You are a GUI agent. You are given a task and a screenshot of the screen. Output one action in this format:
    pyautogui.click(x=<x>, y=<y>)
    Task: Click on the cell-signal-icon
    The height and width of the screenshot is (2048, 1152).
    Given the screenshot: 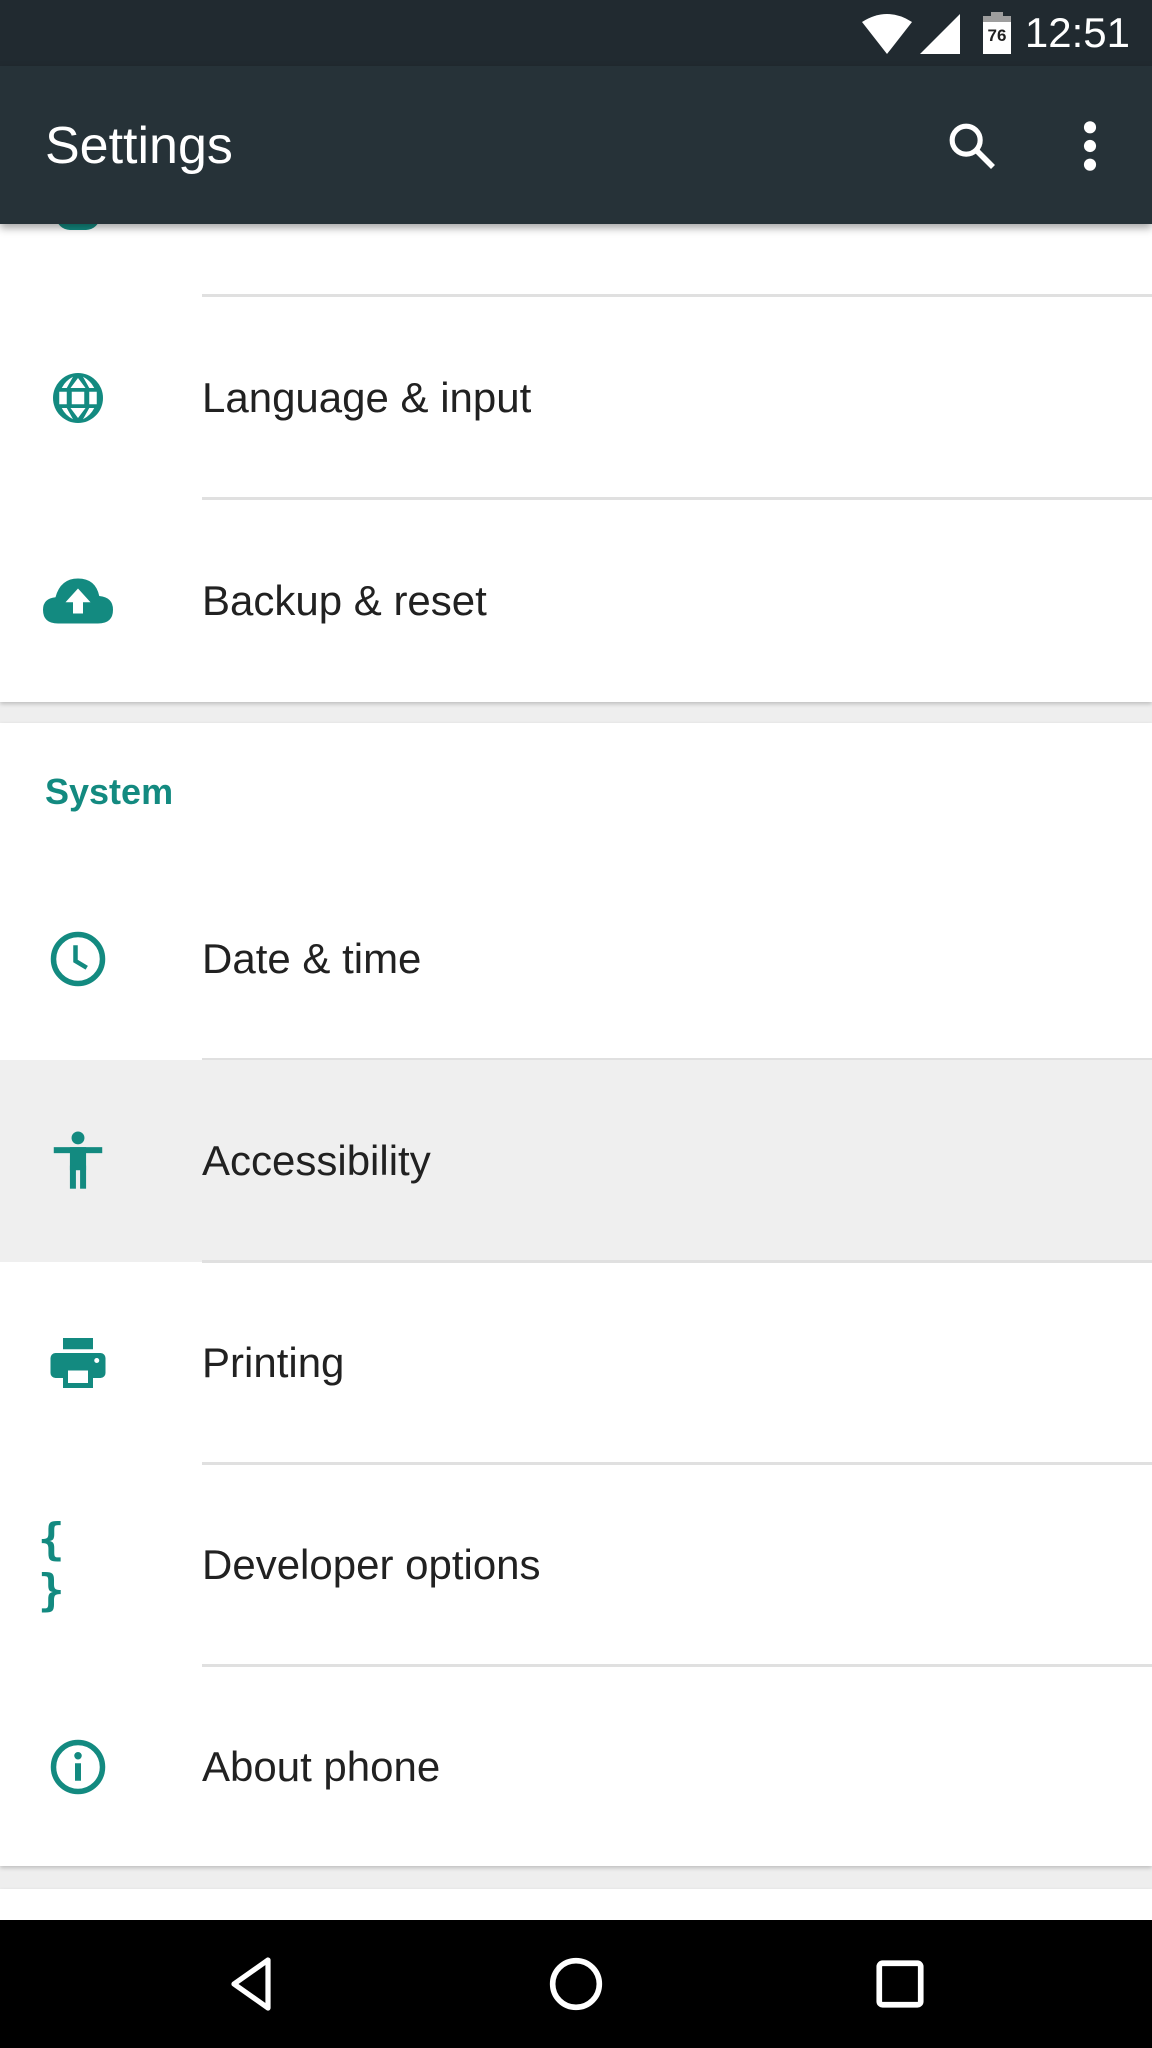 What is the action you would take?
    pyautogui.click(x=940, y=34)
    